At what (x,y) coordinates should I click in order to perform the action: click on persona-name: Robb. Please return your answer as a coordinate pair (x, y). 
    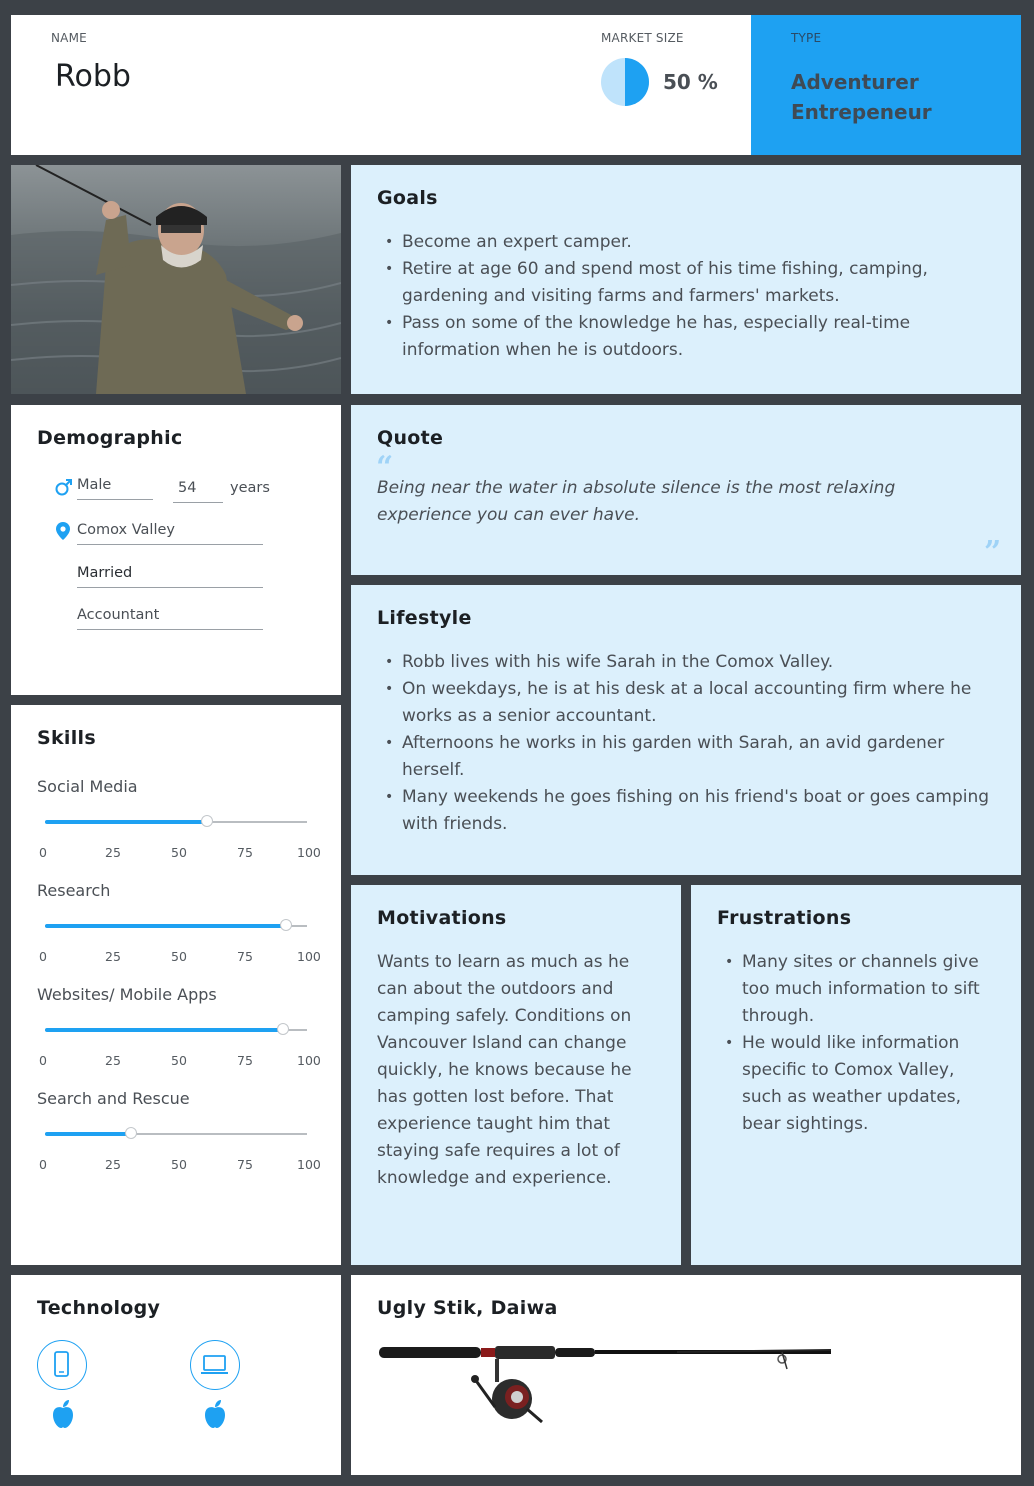
    Looking at the image, I should click on (93, 76).